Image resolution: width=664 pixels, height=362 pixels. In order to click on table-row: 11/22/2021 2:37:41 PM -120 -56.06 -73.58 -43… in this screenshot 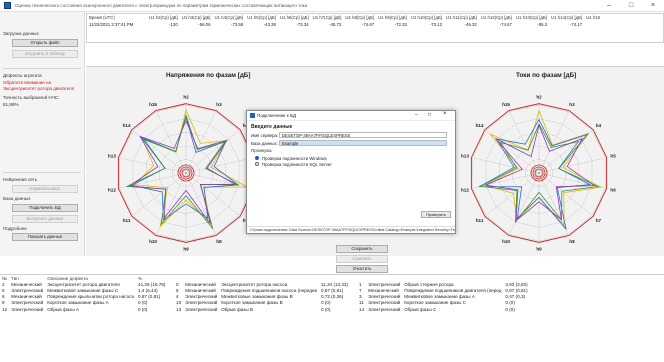, I will do `click(345, 24)`.